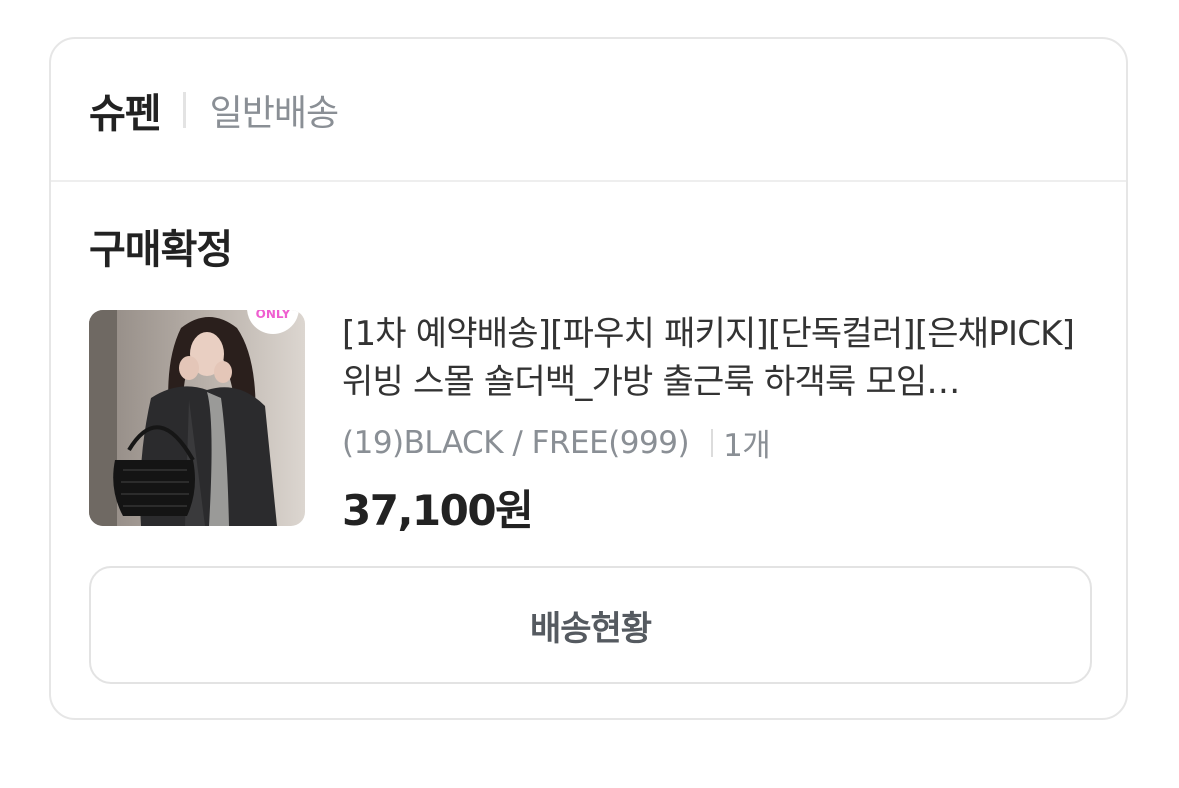 The image size is (1179, 788). Describe the element at coordinates (438, 510) in the screenshot. I see `product-price: 37,100원` at that location.